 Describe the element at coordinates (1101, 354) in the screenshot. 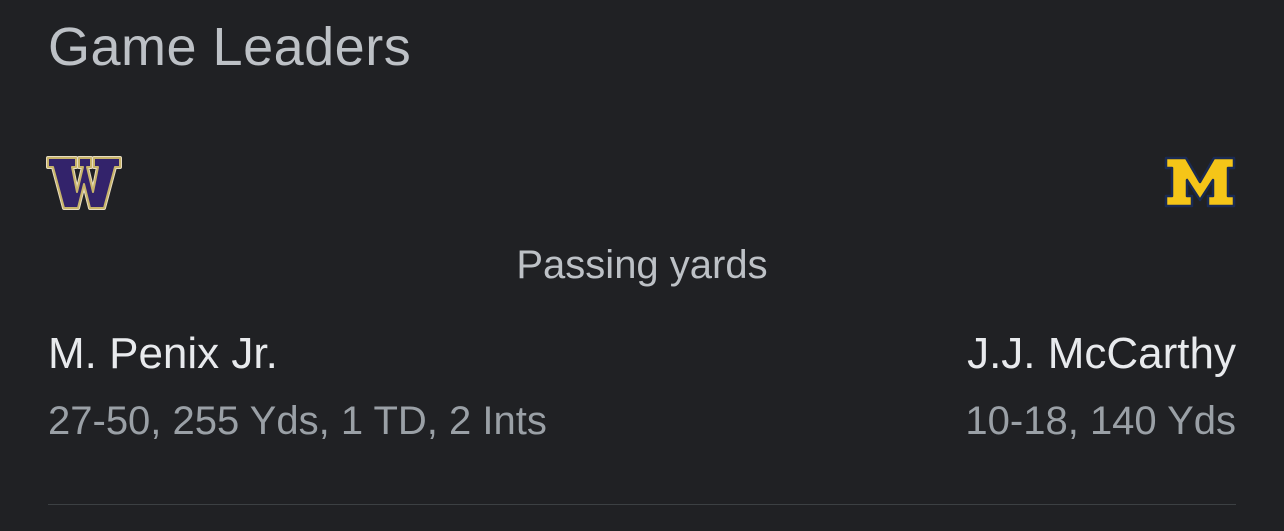

I see `right-player-name: J.J. McCarthy` at that location.